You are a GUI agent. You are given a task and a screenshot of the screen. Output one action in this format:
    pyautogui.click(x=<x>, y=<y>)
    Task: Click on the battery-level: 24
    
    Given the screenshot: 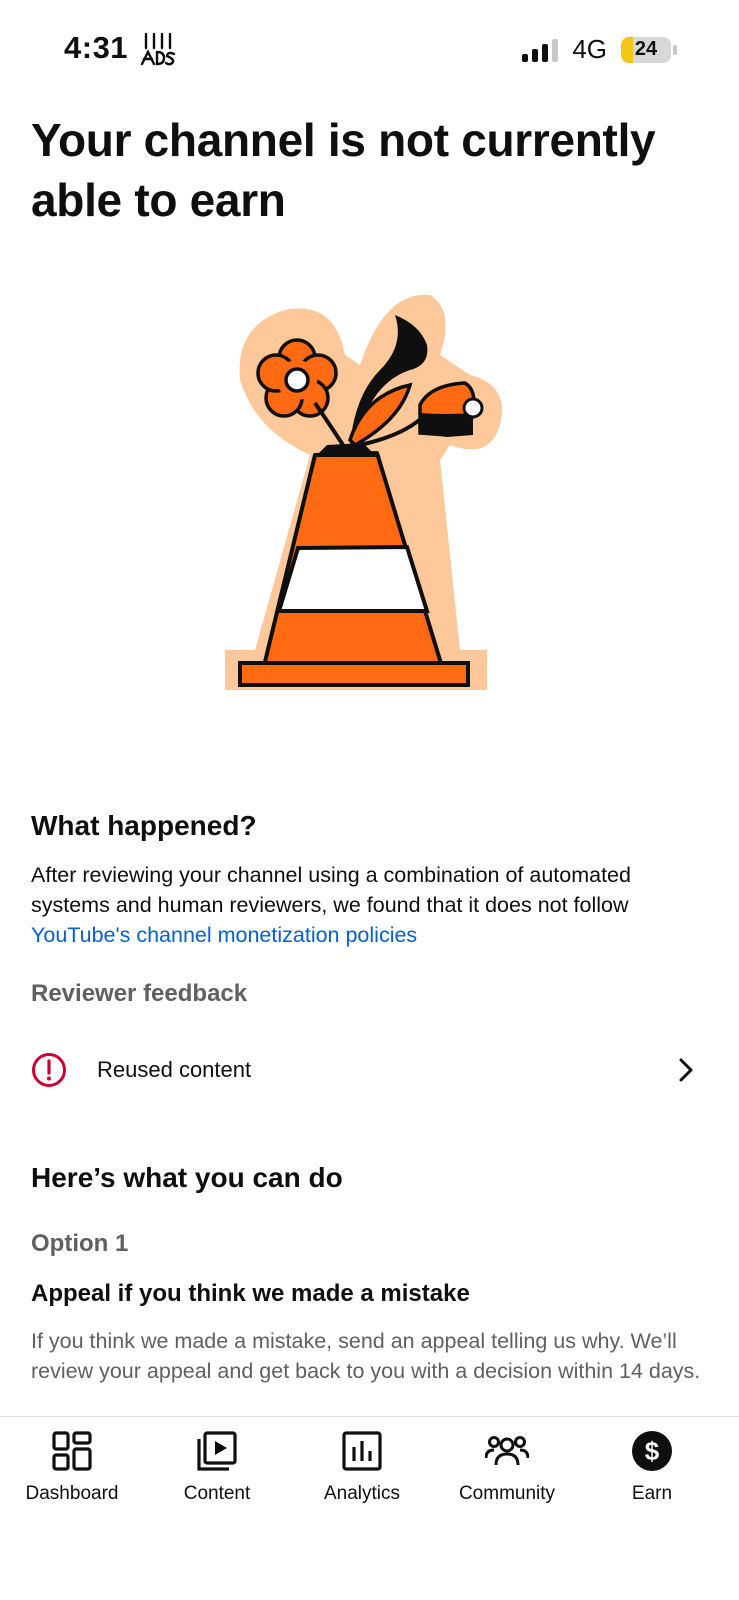 What is the action you would take?
    pyautogui.click(x=646, y=49)
    